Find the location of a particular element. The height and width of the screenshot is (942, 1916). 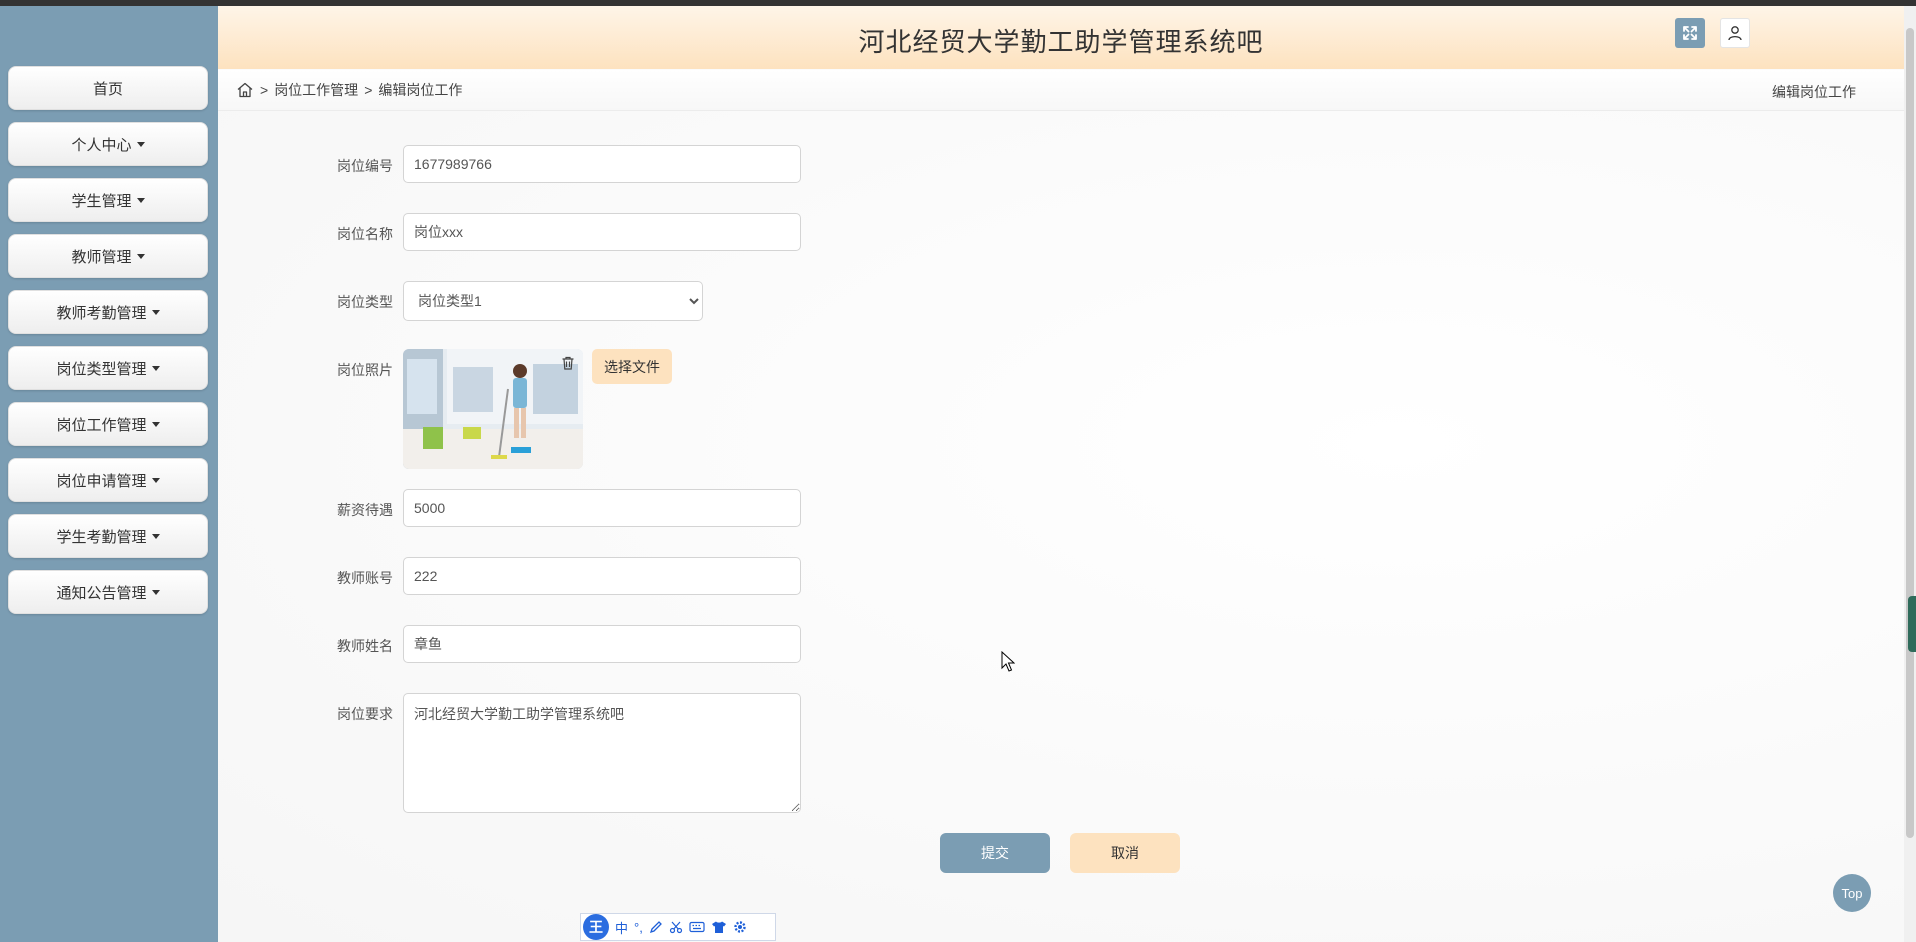

ime-toolbar: 王 中 °, is located at coordinates (678, 927).